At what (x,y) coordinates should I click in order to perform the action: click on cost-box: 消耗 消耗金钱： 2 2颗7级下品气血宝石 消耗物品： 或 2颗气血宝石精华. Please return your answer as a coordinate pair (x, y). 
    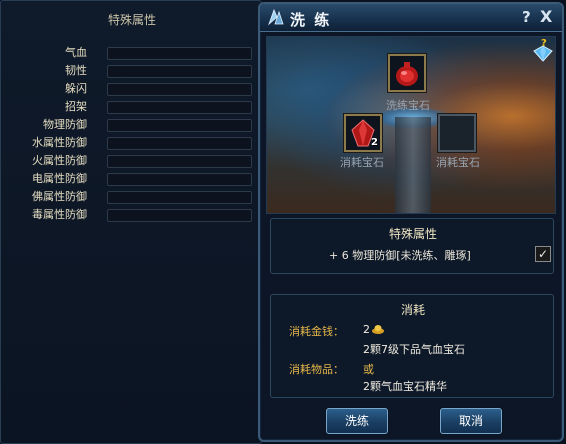
    Looking at the image, I should click on (412, 346).